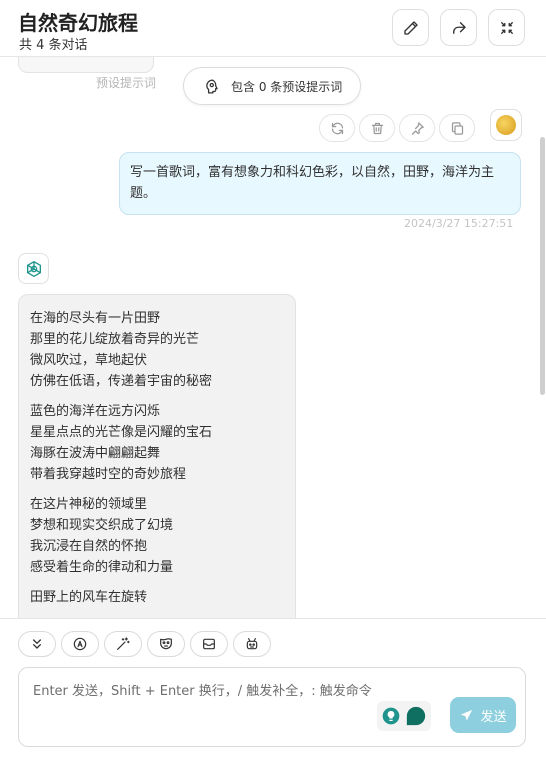  I want to click on collapse-icon, so click(506, 27).